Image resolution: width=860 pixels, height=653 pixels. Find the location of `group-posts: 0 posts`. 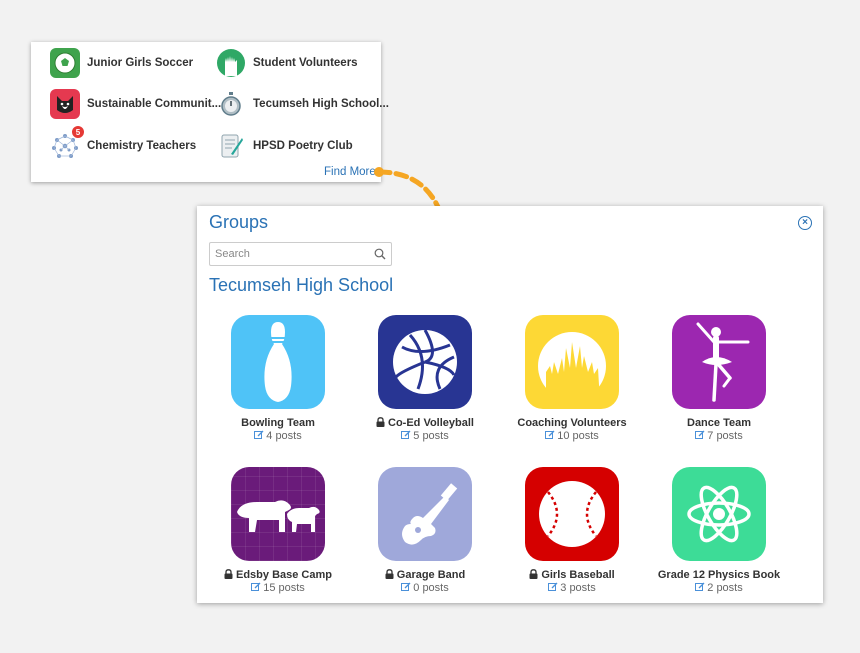

group-posts: 0 posts is located at coordinates (425, 588).